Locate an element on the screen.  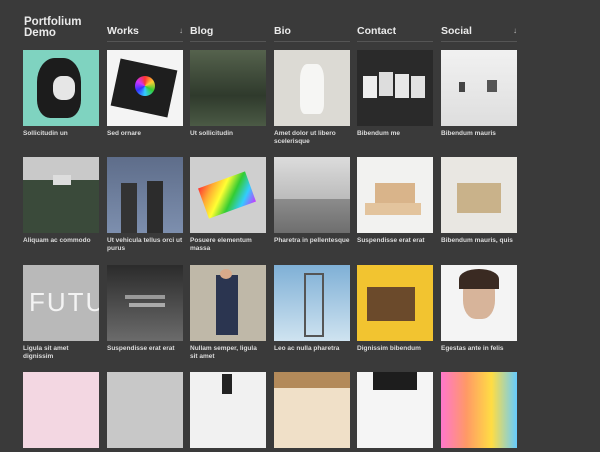
work-caption: Amet dolor ut libero scelerisque is located at coordinates (312, 138).